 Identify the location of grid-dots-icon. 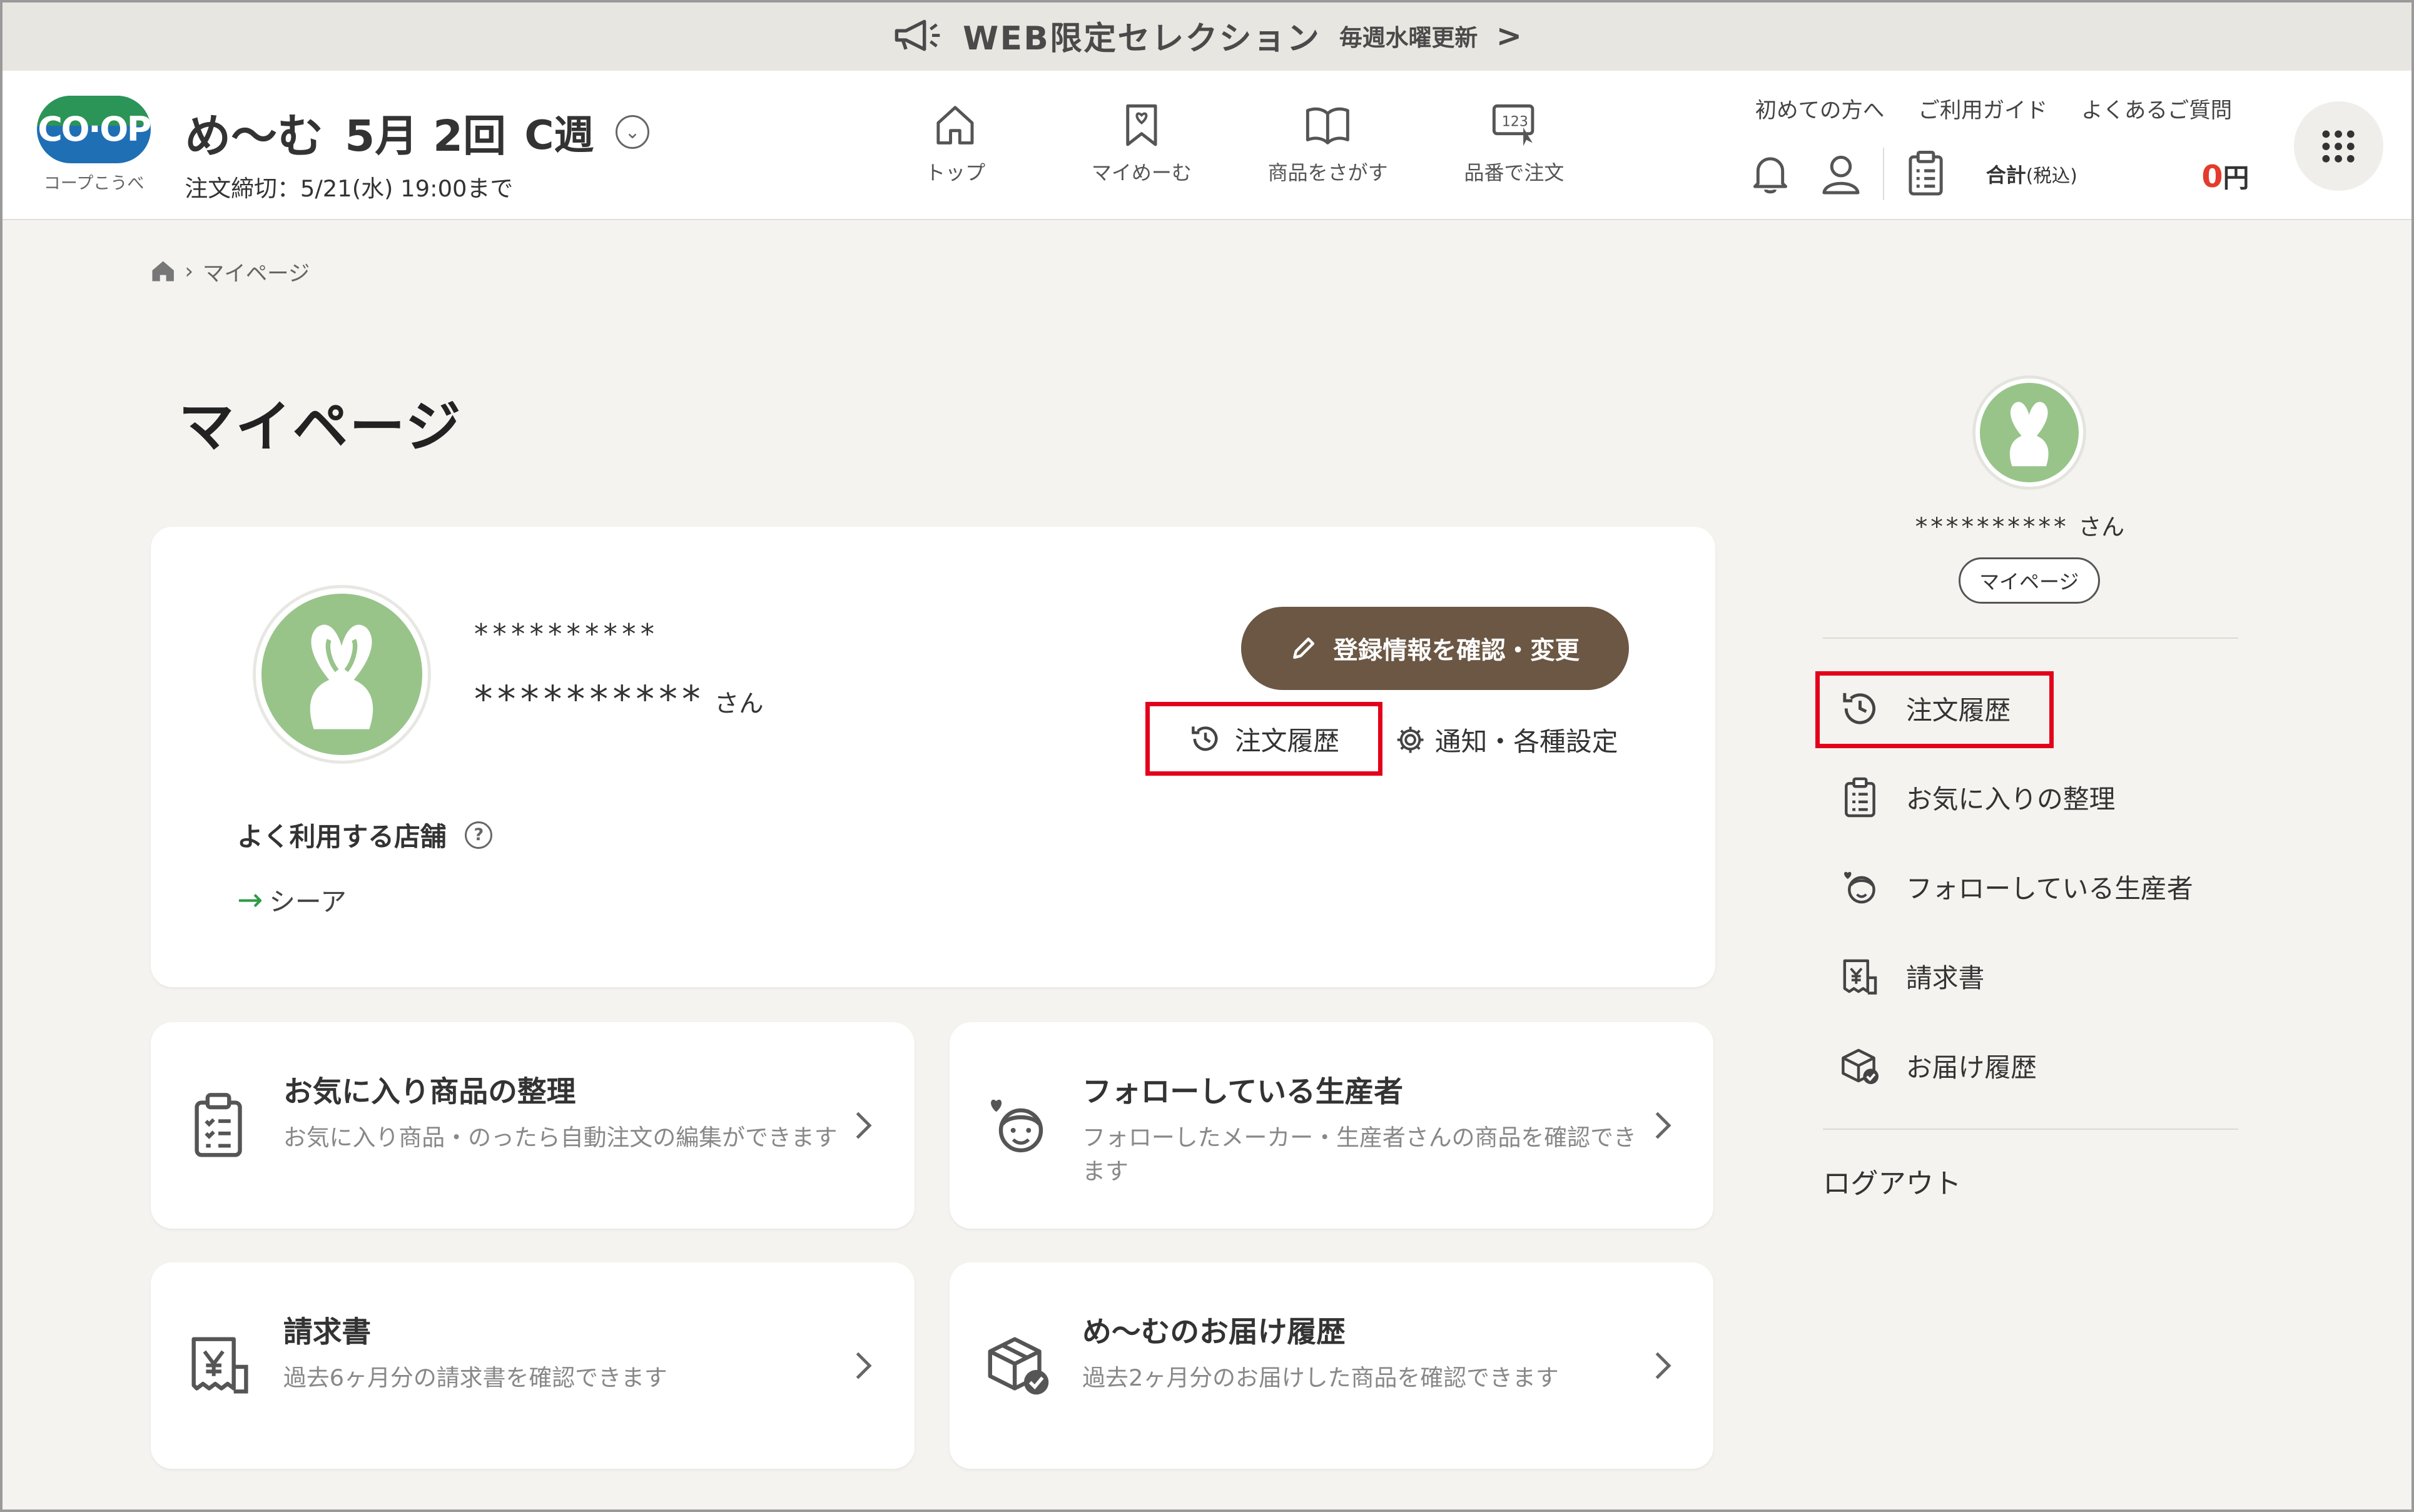
(2338, 146).